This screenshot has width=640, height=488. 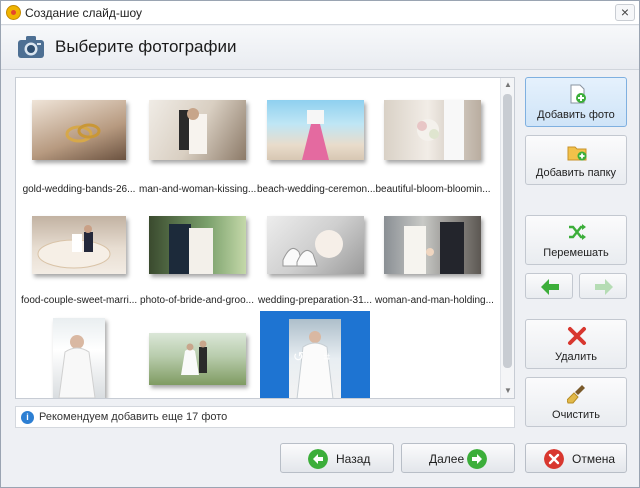 I want to click on gallery-scrollbar: ▲ ▼, so click(x=507, y=238).